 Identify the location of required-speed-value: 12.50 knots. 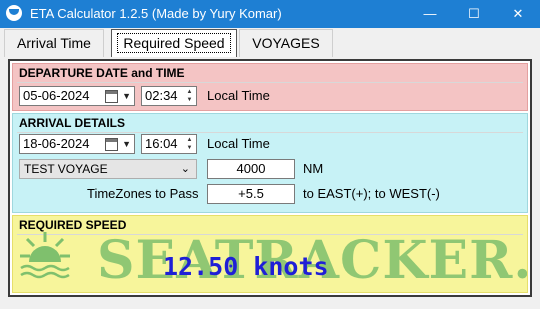
(246, 266).